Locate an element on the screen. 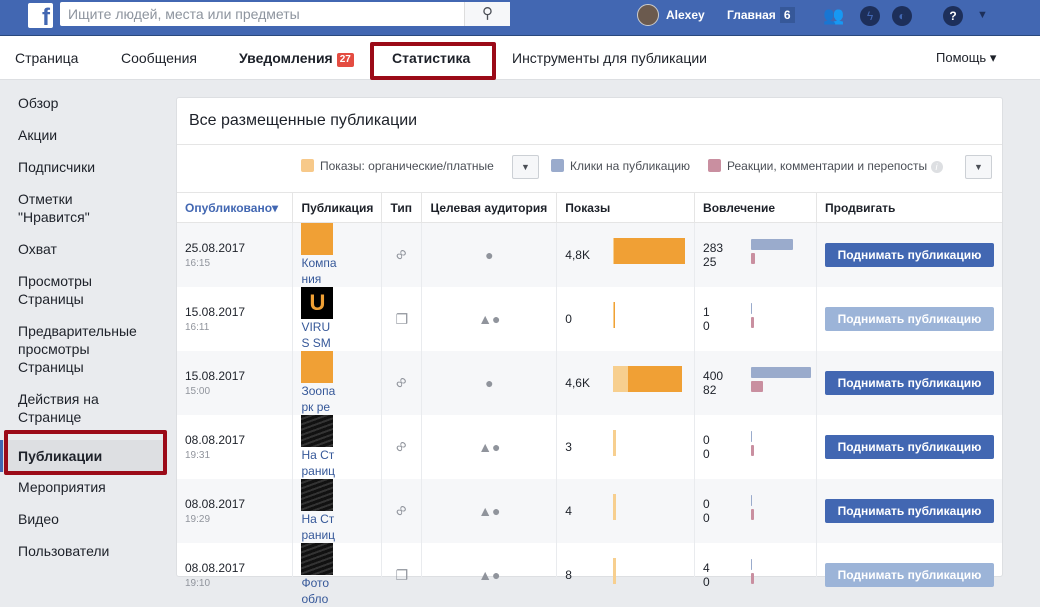  published-cell: 15.08.2017 15:00 is located at coordinates (235, 383).